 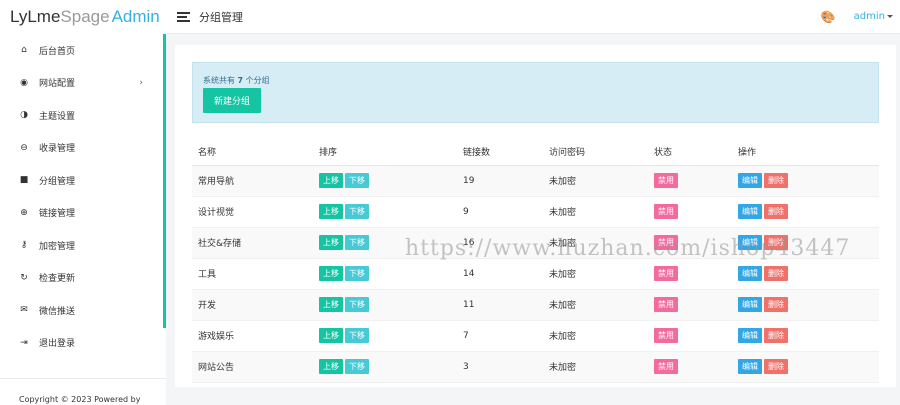 What do you see at coordinates (57, 84) in the screenshot?
I see `sidebar-item-label: 网站配置` at bounding box center [57, 84].